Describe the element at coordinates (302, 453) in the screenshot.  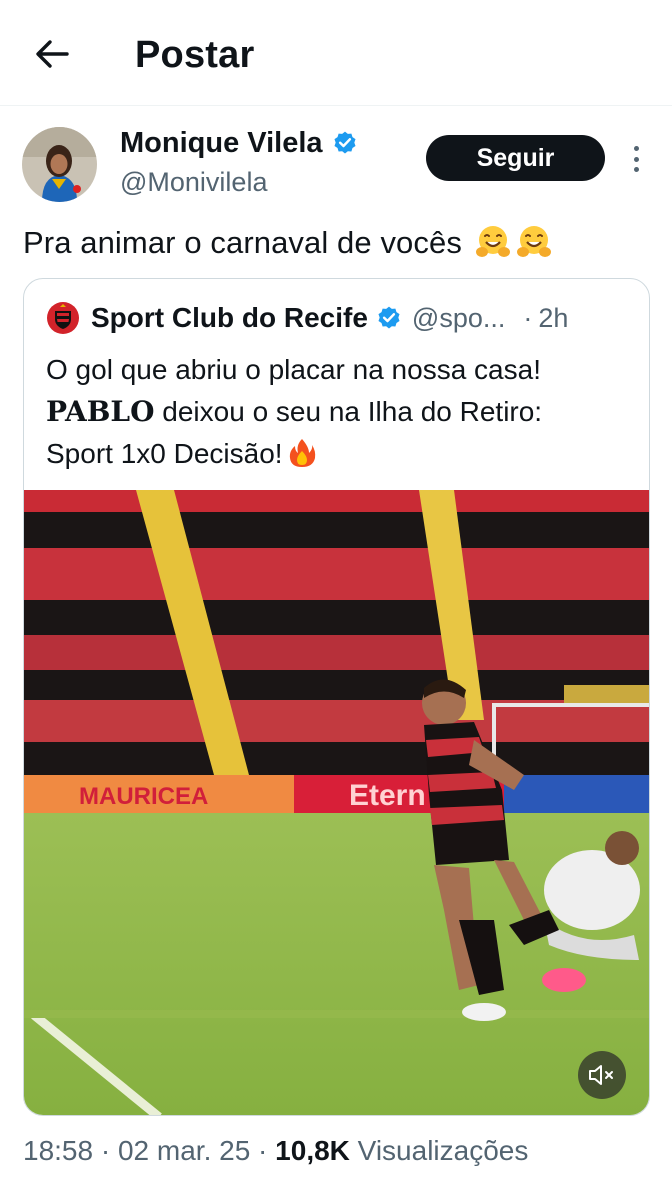
I see `fire-emoji` at that location.